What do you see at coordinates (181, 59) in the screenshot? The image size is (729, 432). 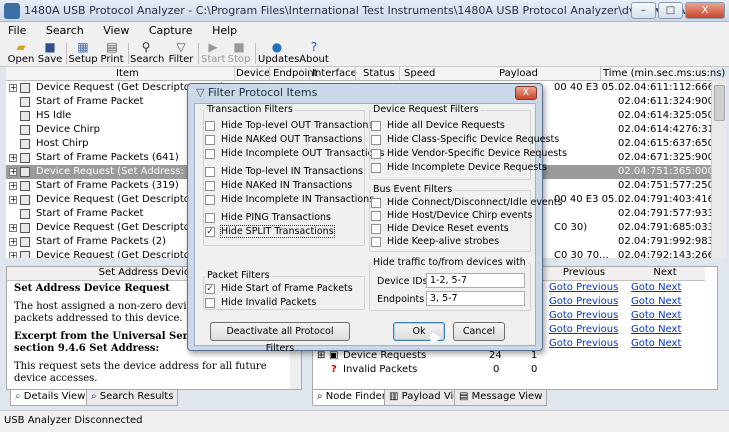 I see `filter-label: Filter` at bounding box center [181, 59].